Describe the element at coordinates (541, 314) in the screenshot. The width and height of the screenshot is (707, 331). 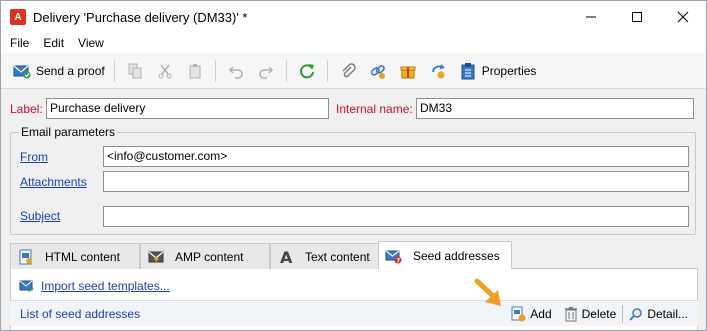
I see `add-label: Add` at that location.